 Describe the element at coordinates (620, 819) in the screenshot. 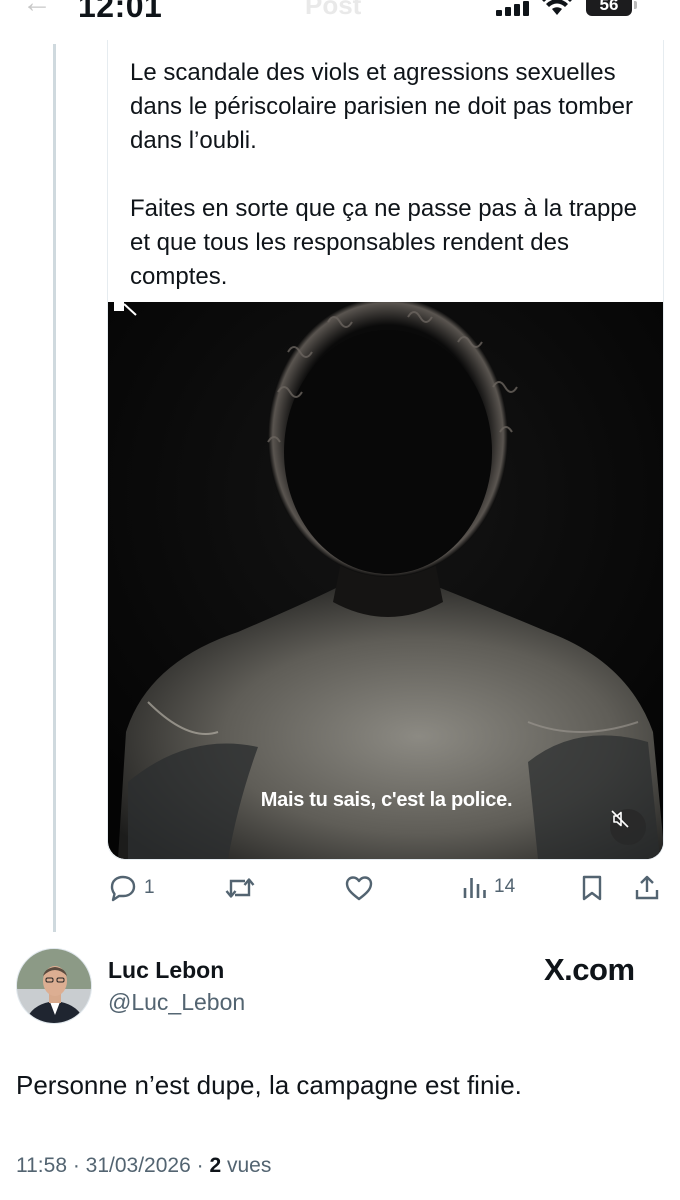

I see `speaker-muted-icon` at that location.